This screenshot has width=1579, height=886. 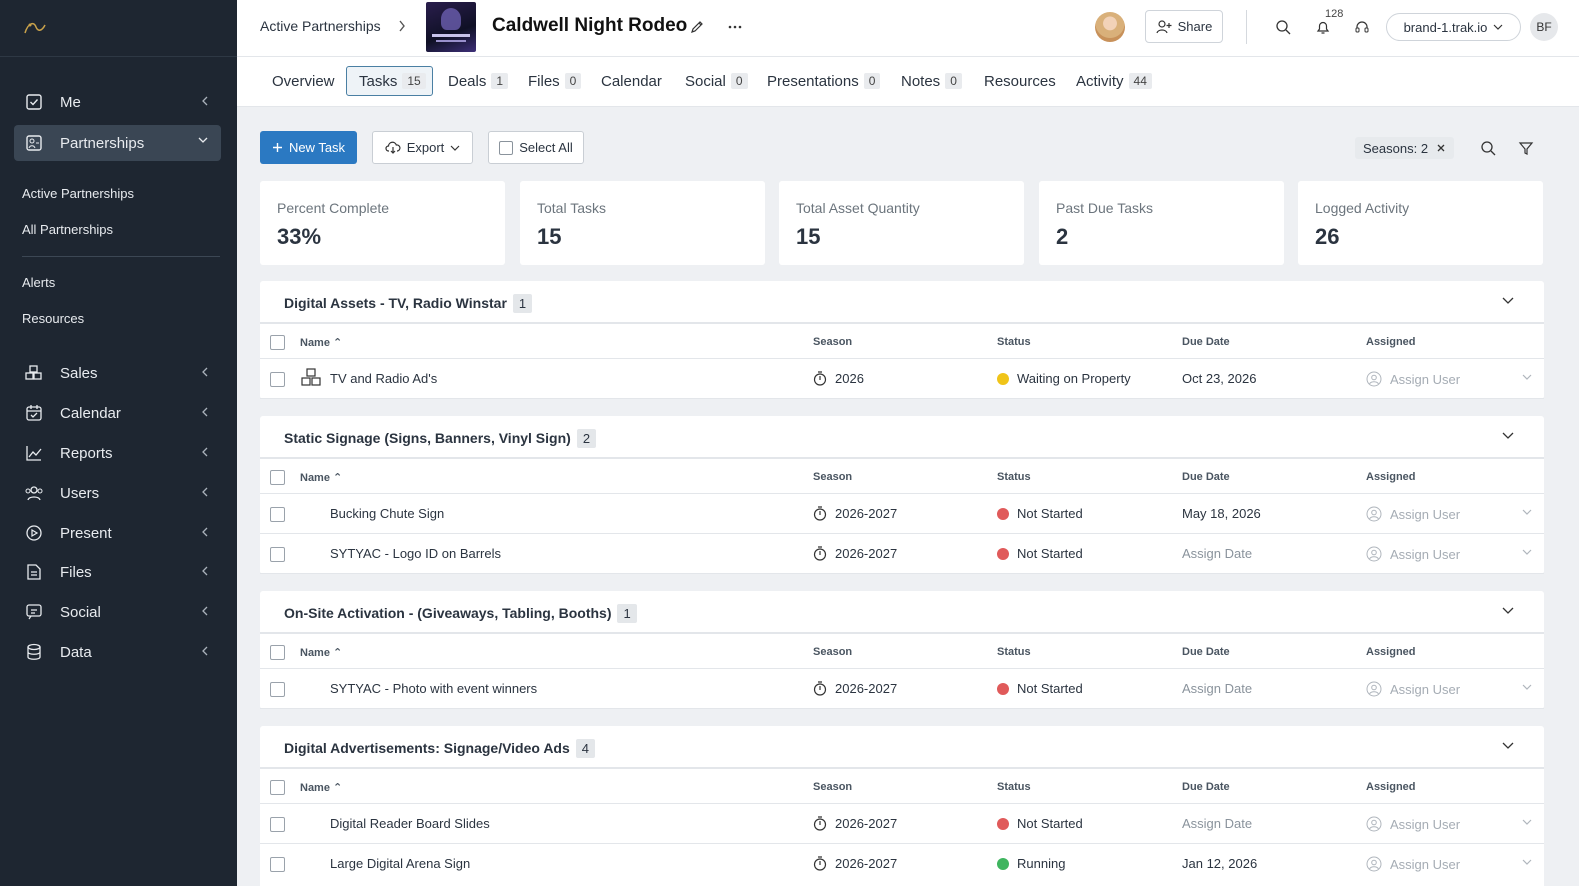 I want to click on due-date-cell: Jan 12, 2026, so click(x=1219, y=863).